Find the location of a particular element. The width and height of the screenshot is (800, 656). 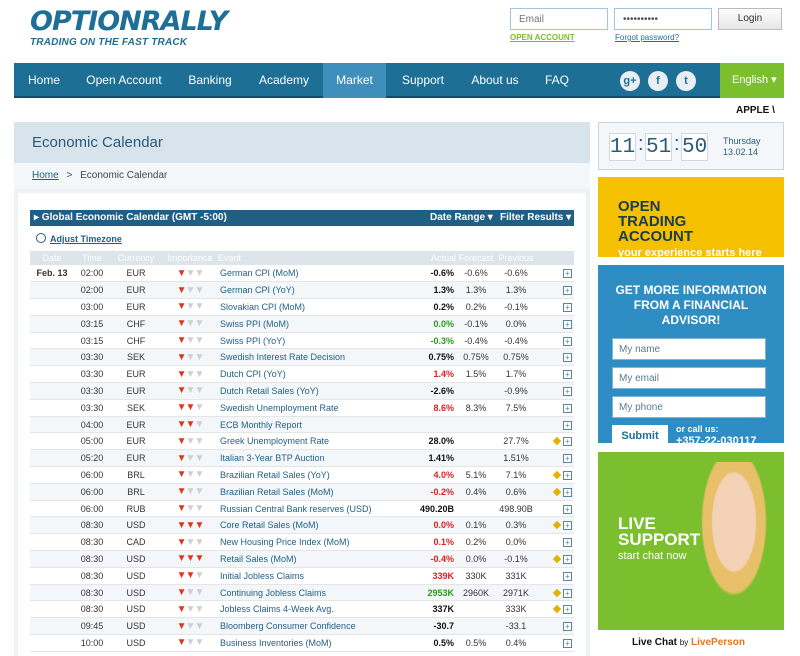

adjust-timezone-link: Adjust Timezone is located at coordinates (79, 238).